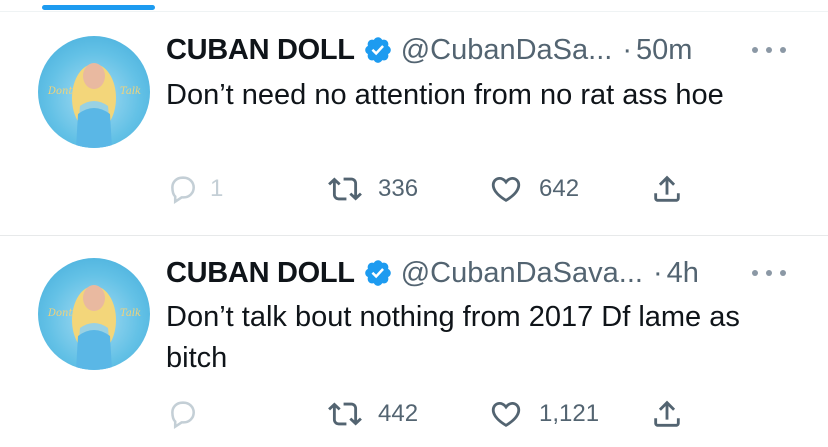 The height and width of the screenshot is (447, 828). I want to click on like-button: 642, so click(534, 189).